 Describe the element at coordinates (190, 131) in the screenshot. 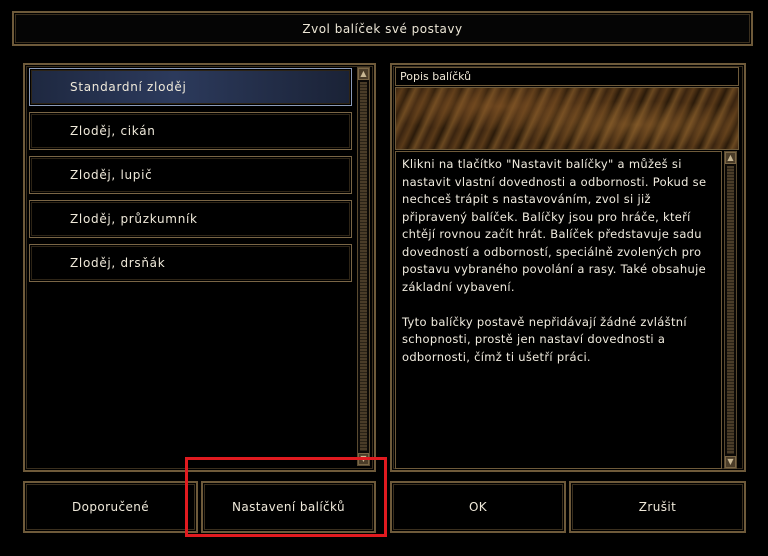

I see `list-item-gypsy-thief: Zloděj, cikán` at that location.